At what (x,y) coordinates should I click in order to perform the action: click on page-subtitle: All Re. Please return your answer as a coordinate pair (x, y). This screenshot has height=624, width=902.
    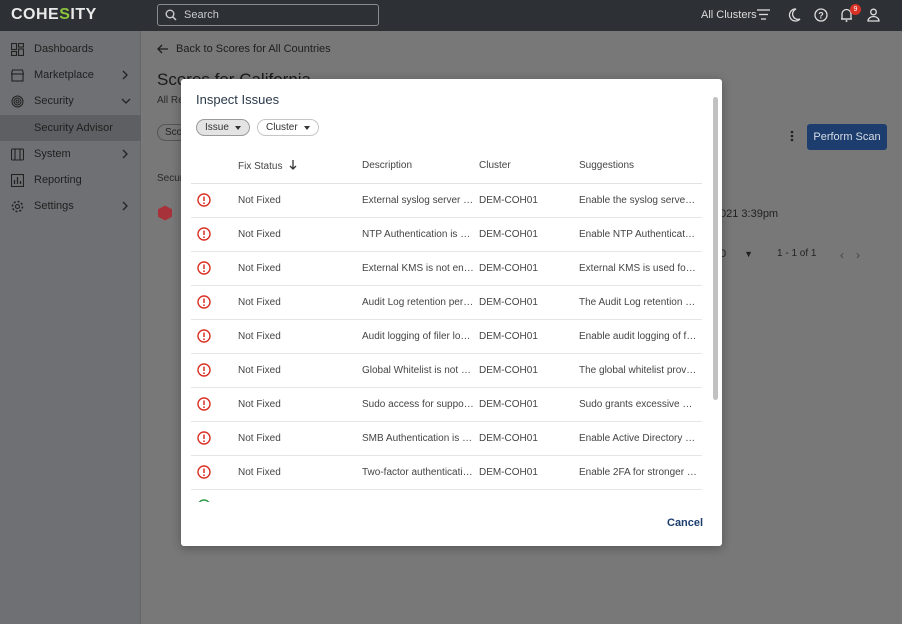
    Looking at the image, I should click on (170, 100).